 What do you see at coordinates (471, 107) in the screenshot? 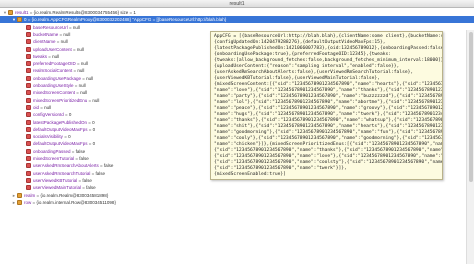
I see `scrollbar-thumb` at bounding box center [471, 107].